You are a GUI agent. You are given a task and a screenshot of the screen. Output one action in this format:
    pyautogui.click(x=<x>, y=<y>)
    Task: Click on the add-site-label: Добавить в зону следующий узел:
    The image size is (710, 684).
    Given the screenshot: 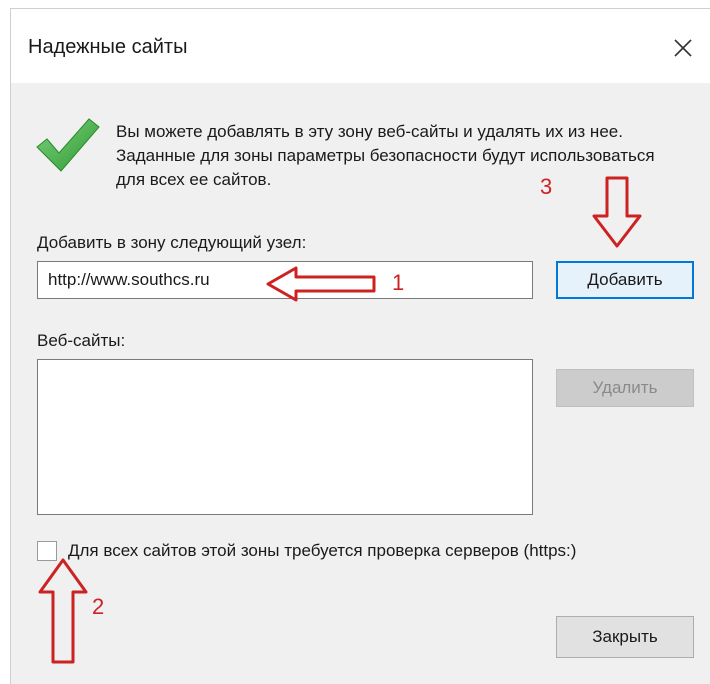 What is the action you would take?
    pyautogui.click(x=172, y=242)
    